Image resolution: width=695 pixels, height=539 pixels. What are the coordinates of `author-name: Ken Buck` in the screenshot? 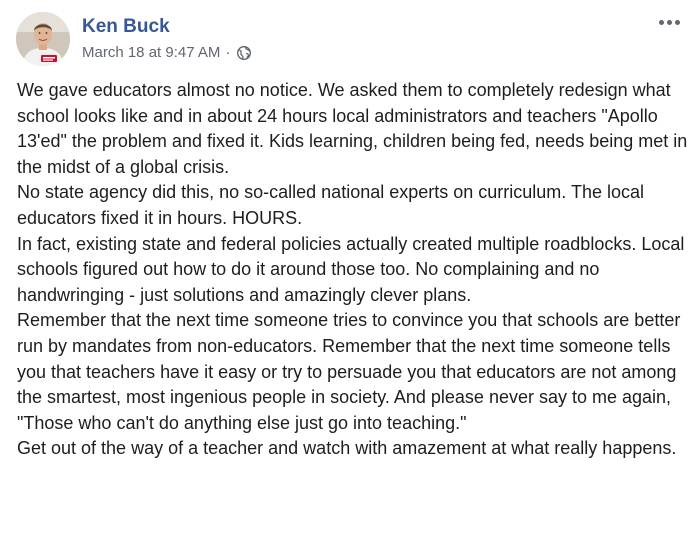 It's located at (126, 27).